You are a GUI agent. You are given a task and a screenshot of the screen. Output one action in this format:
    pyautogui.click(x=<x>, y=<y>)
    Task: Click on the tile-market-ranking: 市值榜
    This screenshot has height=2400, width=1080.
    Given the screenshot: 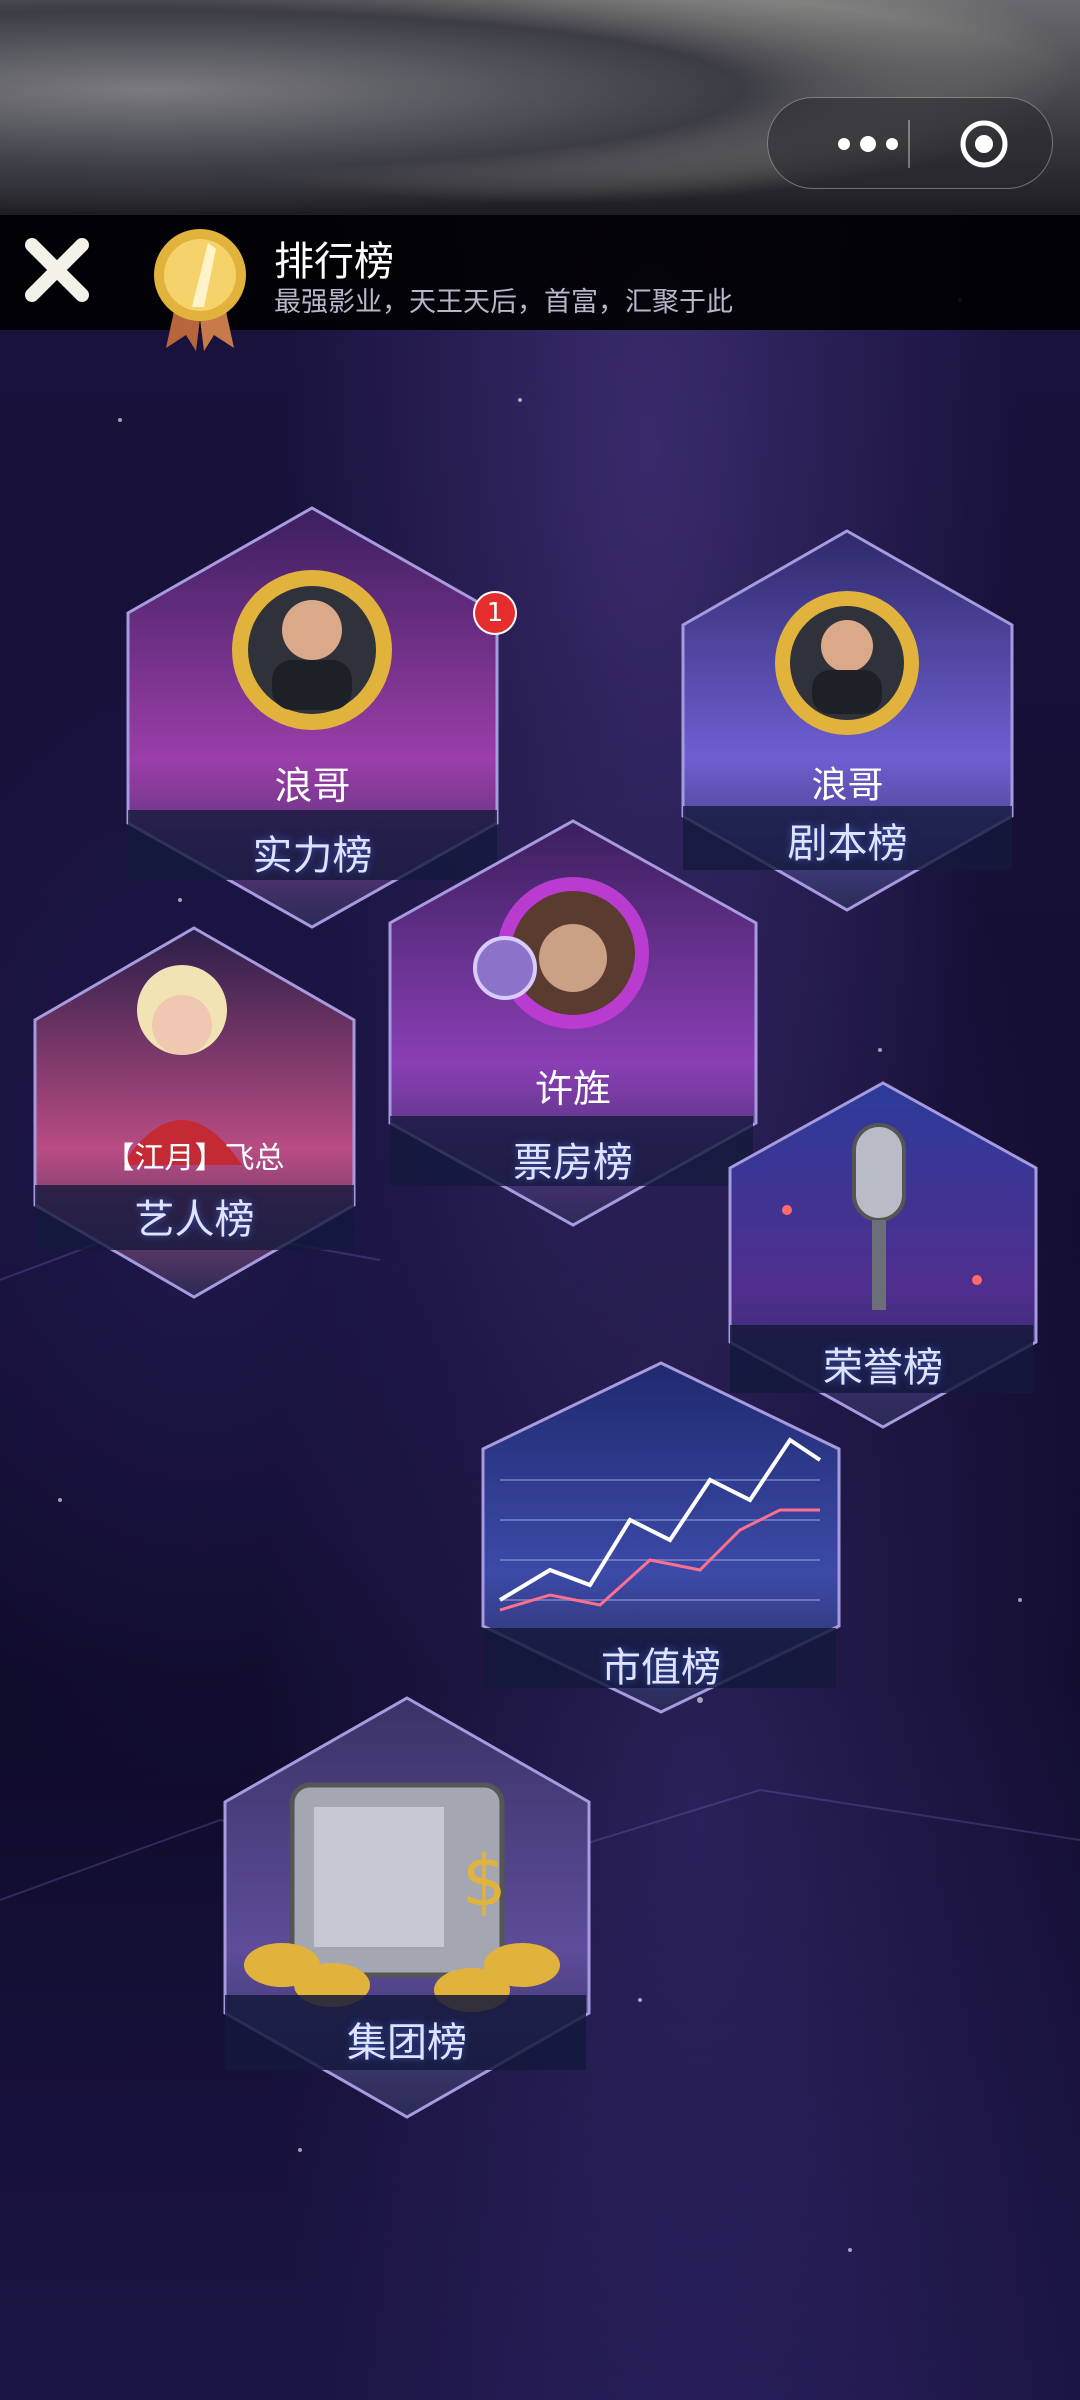 What is the action you would take?
    pyautogui.click(x=661, y=1537)
    